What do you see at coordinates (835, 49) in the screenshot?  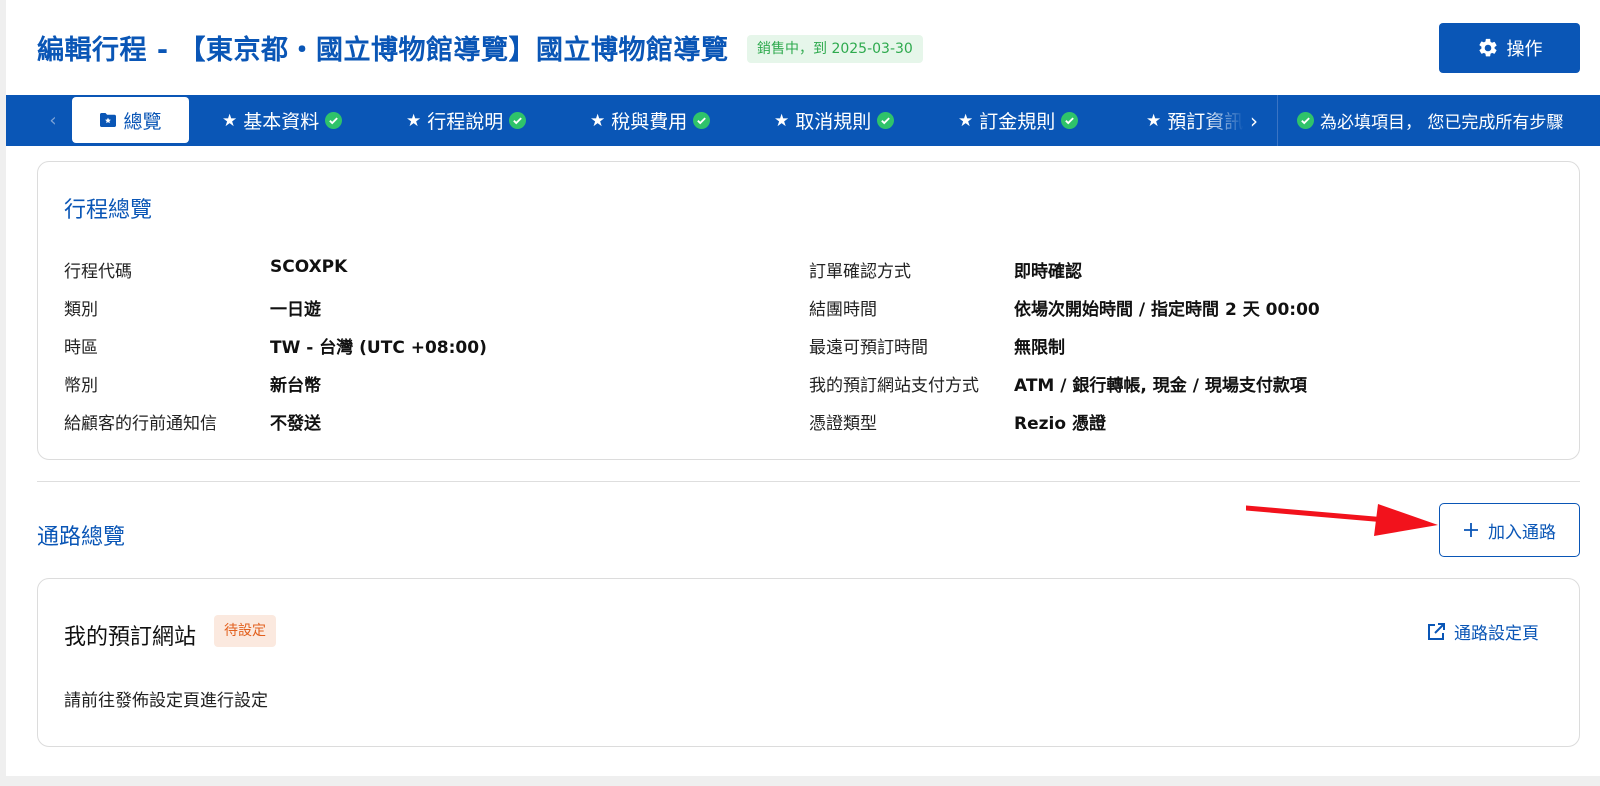 I see `status-badge: 銷售中，到 2025-03-30` at bounding box center [835, 49].